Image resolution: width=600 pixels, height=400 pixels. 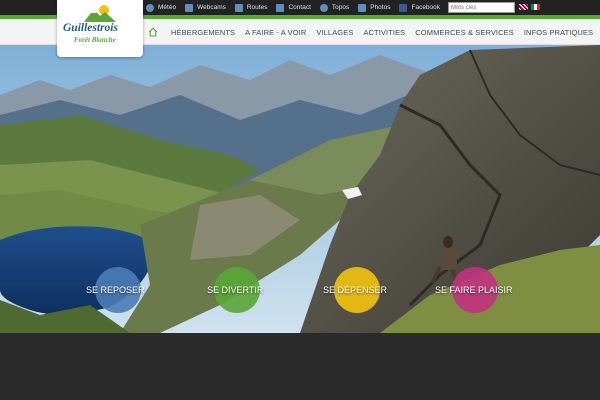 What do you see at coordinates (523, 7) in the screenshot?
I see `english-flag-icon` at bounding box center [523, 7].